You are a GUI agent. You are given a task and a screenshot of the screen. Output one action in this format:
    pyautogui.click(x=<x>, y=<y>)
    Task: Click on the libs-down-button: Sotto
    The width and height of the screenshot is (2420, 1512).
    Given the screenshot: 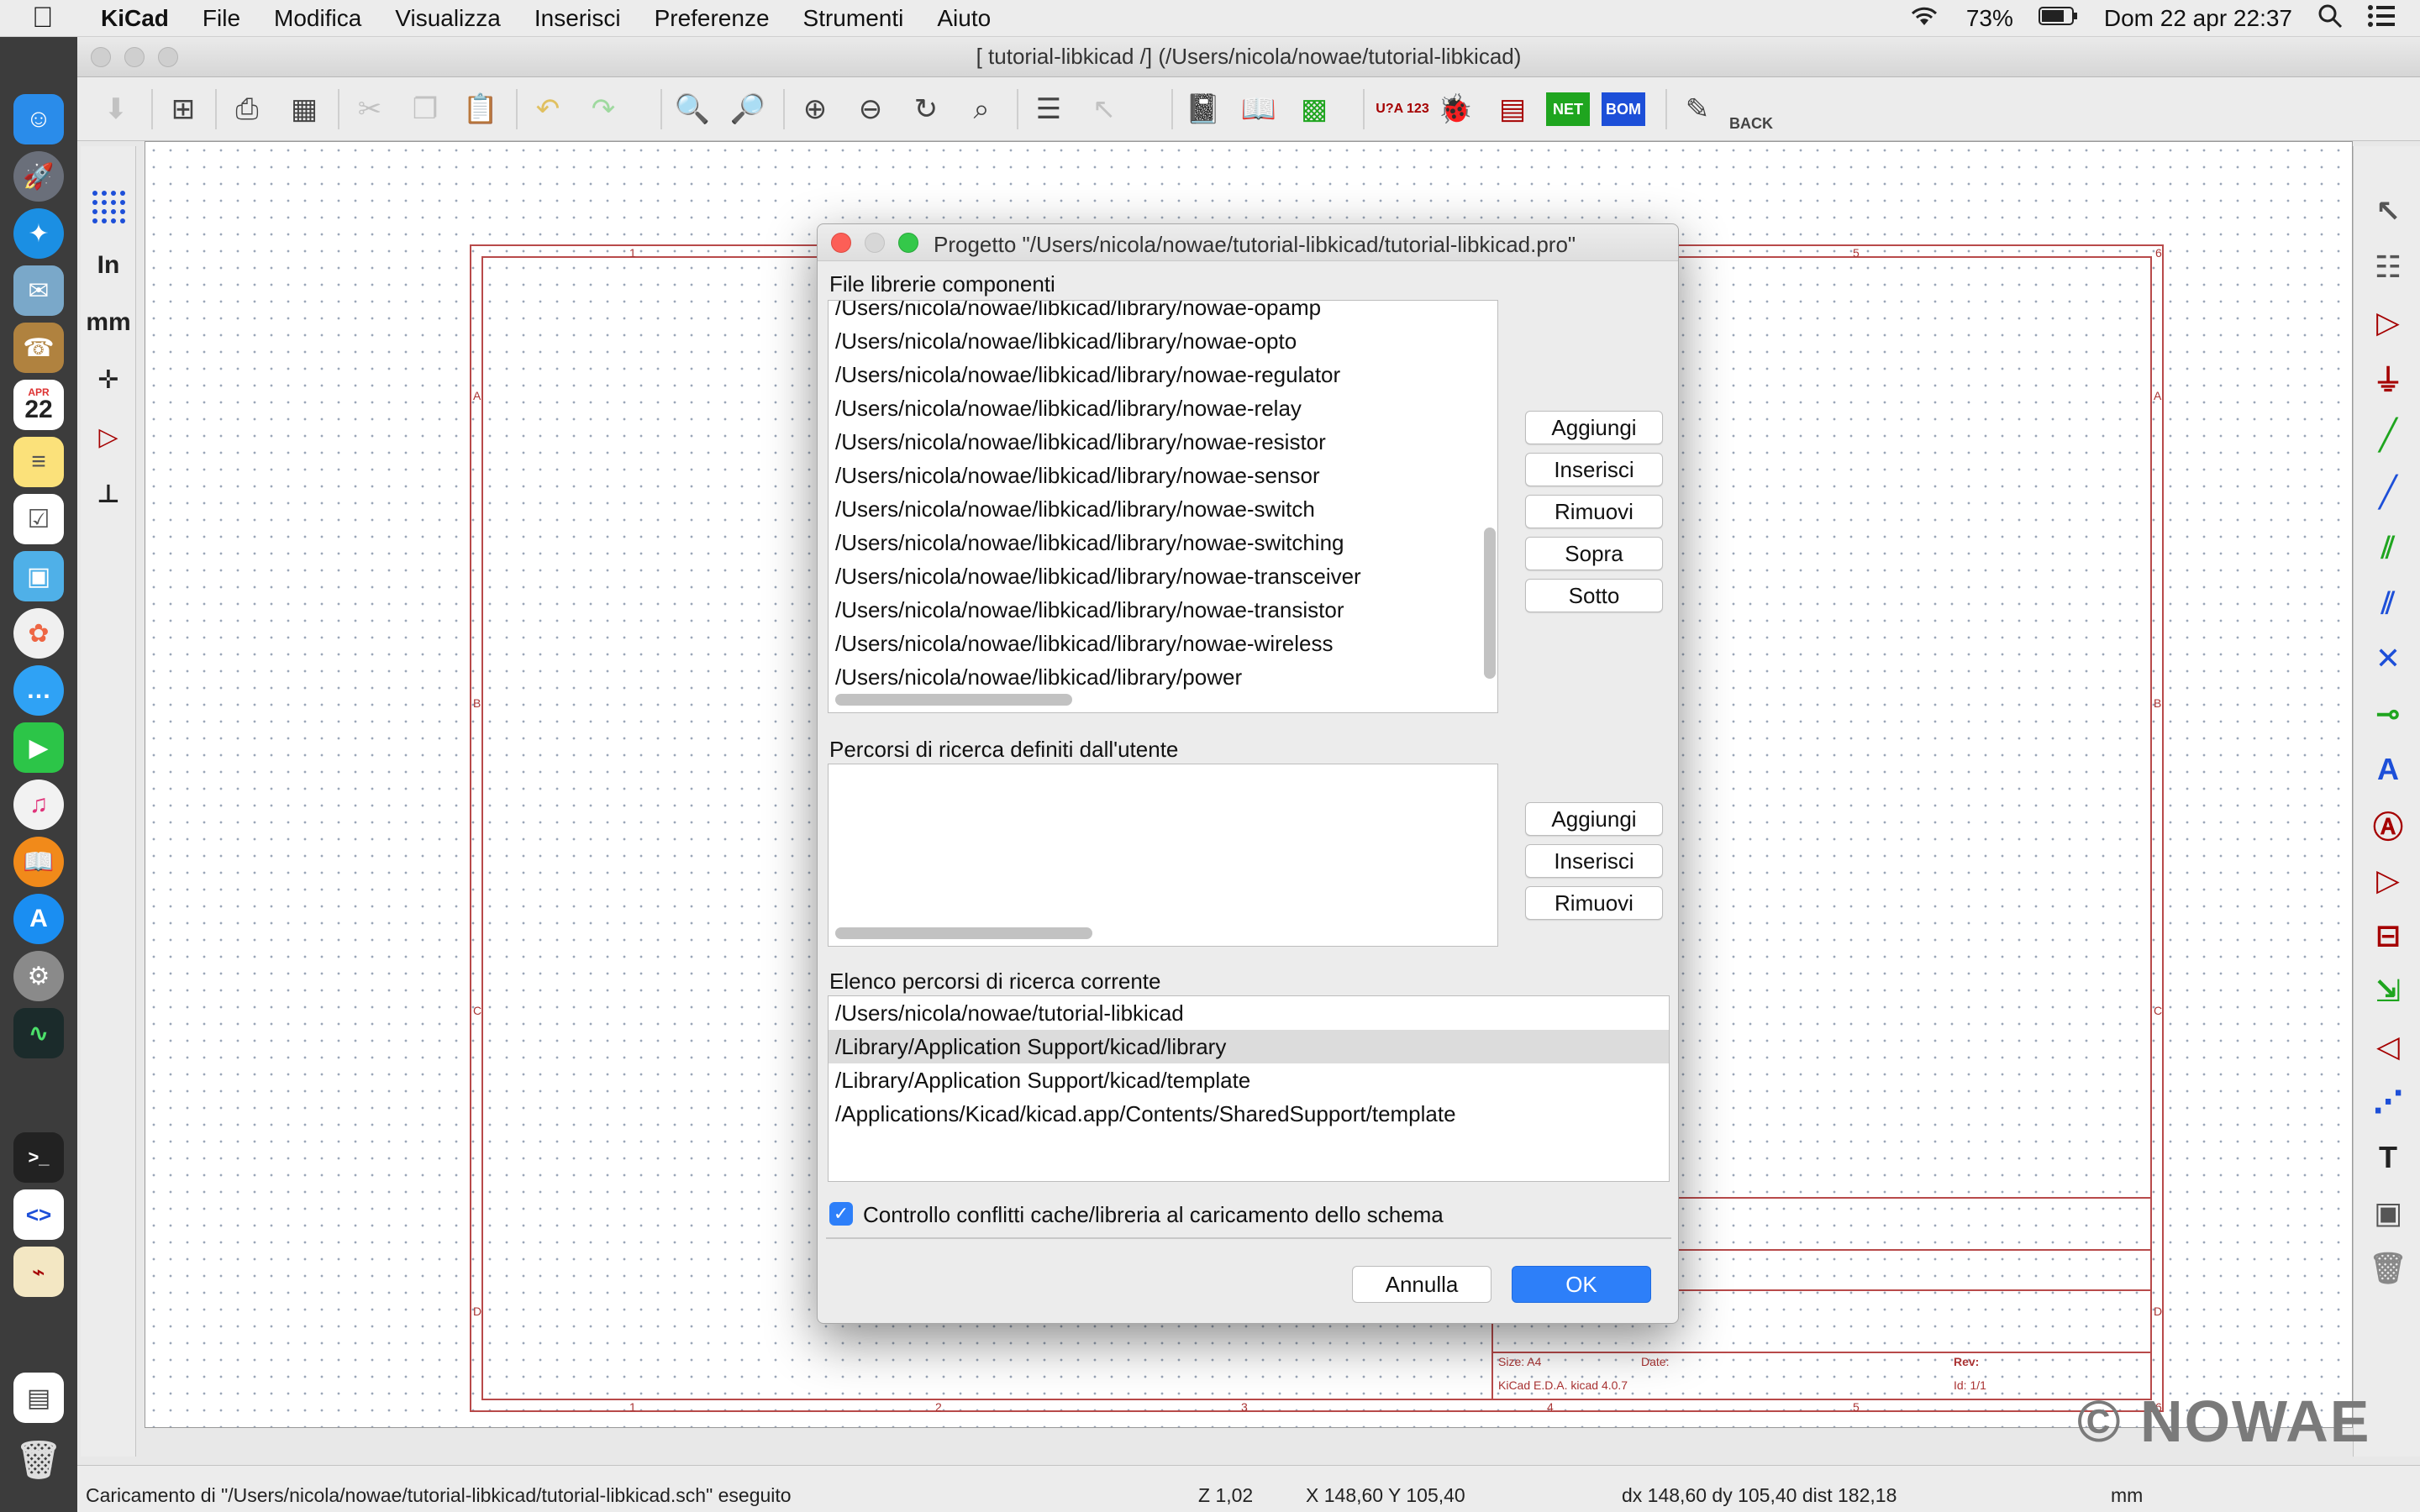 What is the action you would take?
    pyautogui.click(x=1594, y=595)
    